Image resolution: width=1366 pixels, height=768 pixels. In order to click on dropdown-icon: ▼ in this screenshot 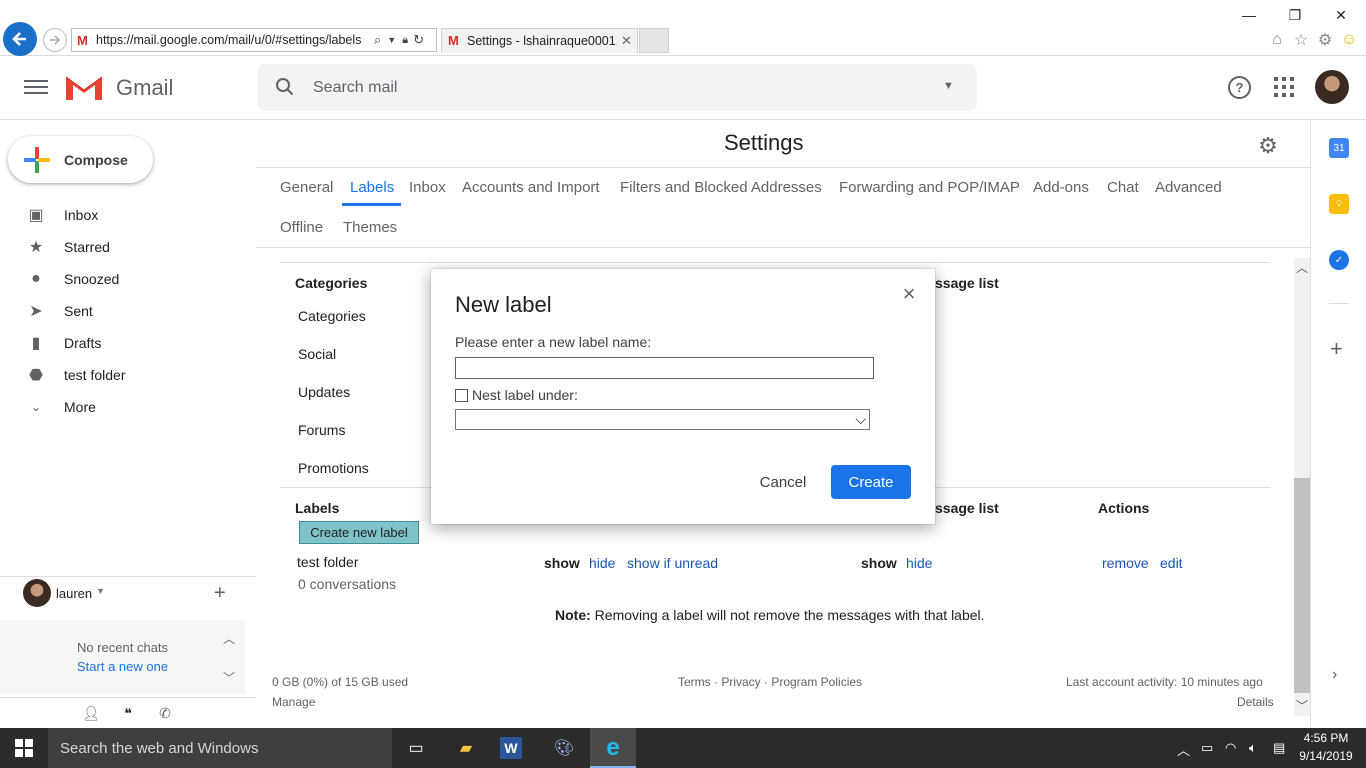, I will do `click(391, 40)`.